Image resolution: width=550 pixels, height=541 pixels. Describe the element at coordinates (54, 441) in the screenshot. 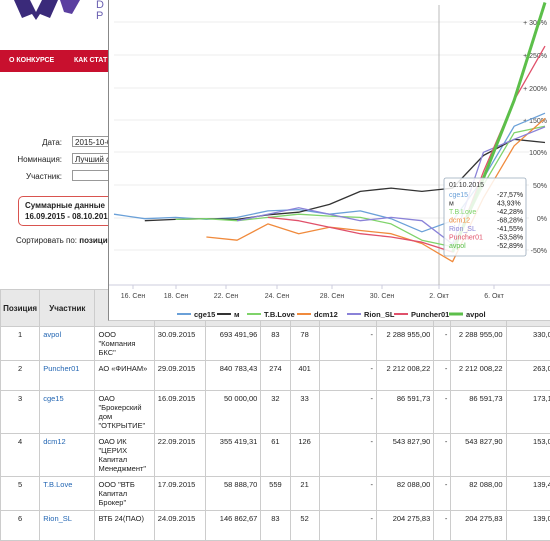

I see `participant-link: dcm12` at that location.